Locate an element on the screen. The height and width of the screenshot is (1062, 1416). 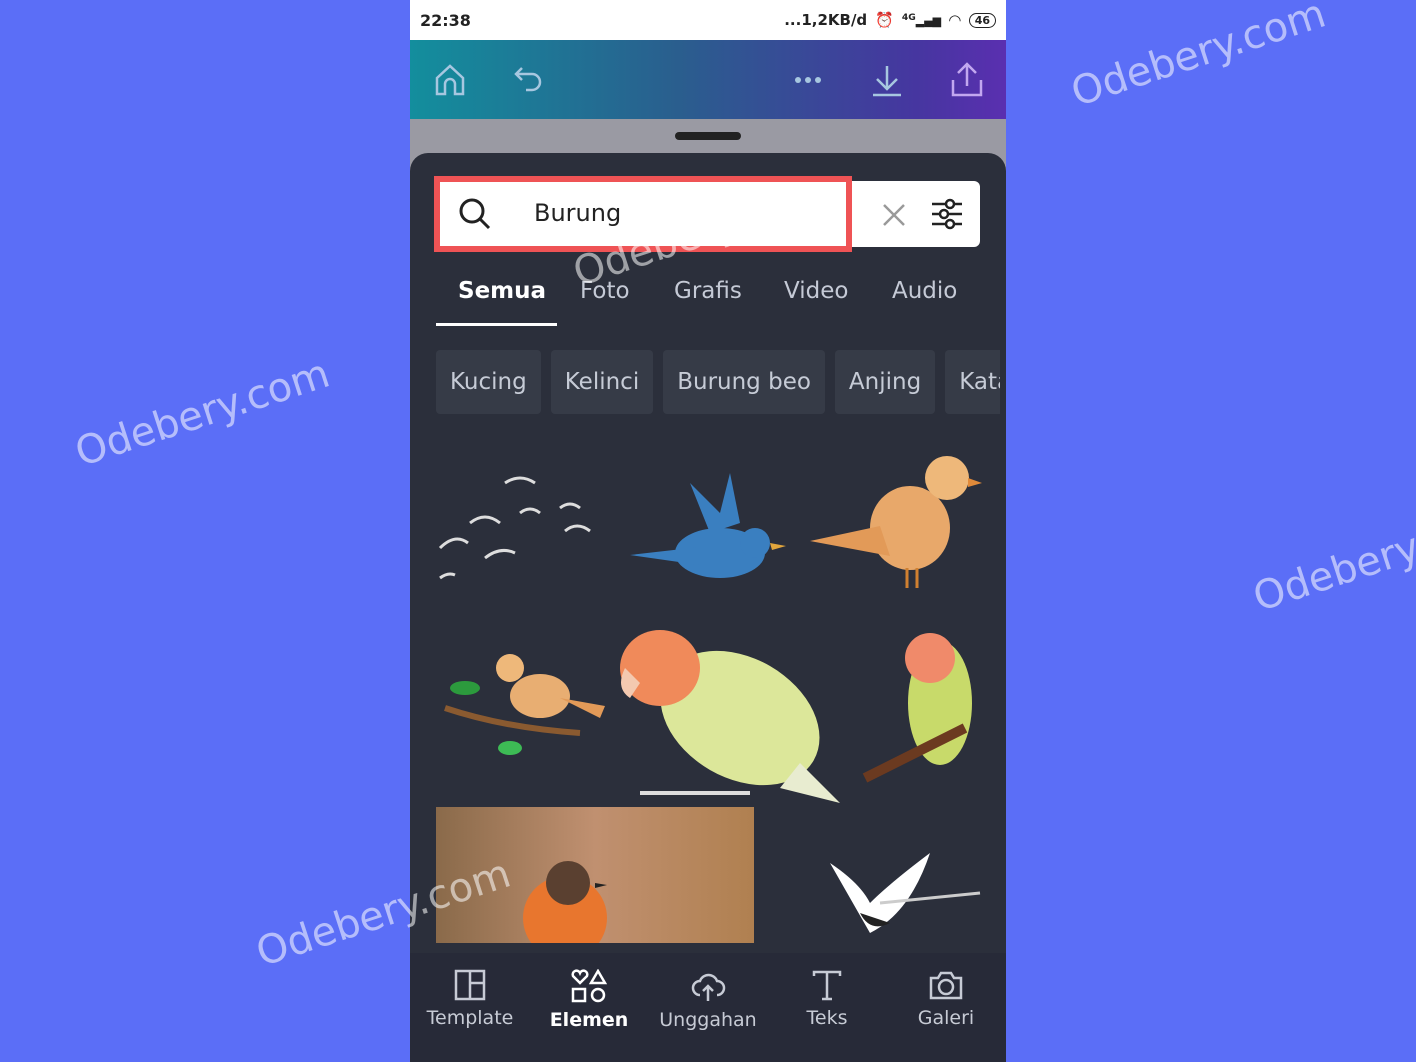
nav-label: Unggahan is located at coordinates (708, 1020).